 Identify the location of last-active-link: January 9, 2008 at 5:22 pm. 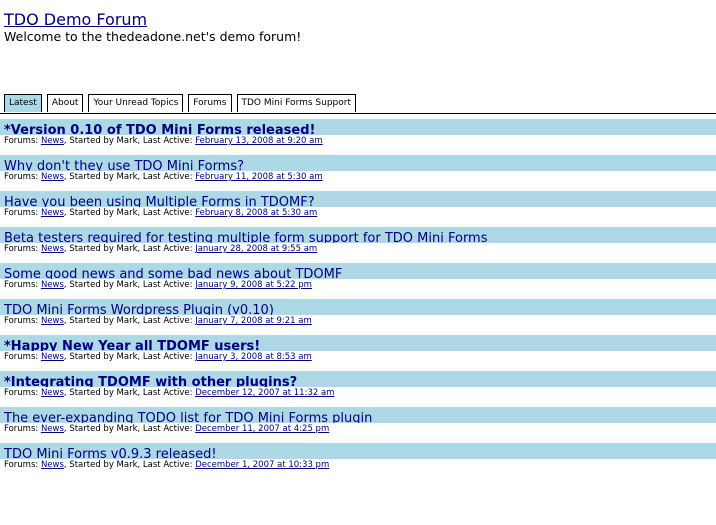
(253, 285).